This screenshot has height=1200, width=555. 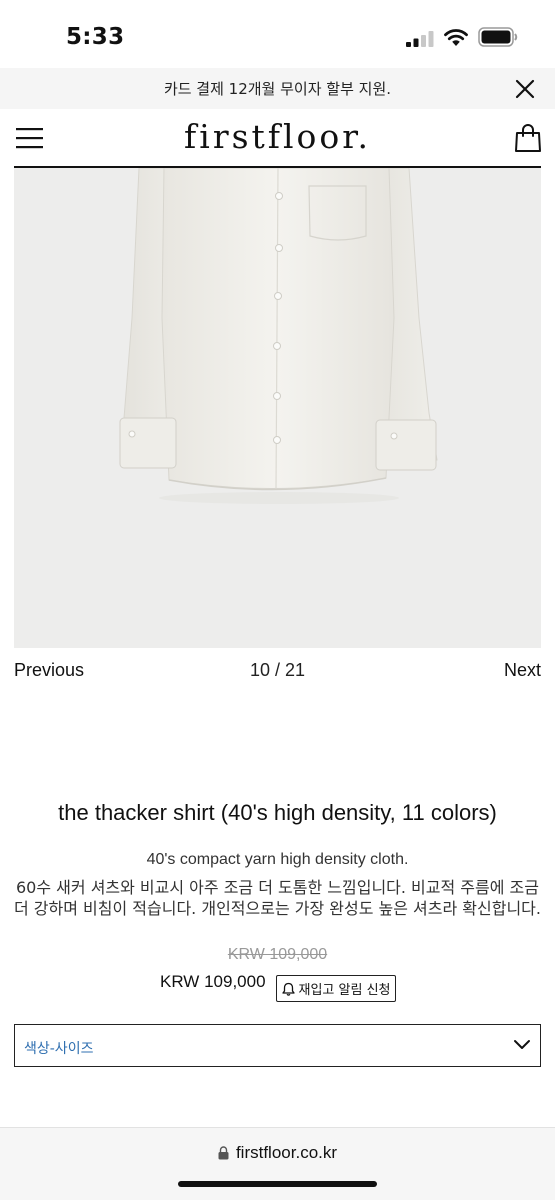 What do you see at coordinates (223, 1153) in the screenshot?
I see `lock-icon` at bounding box center [223, 1153].